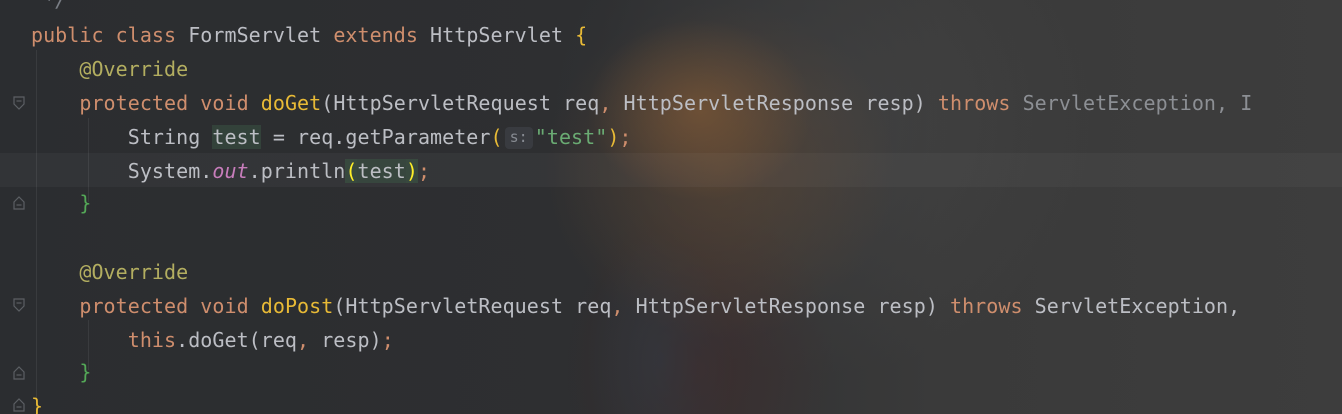  What do you see at coordinates (375, 35) in the screenshot?
I see `keyword-extends: extends` at bounding box center [375, 35].